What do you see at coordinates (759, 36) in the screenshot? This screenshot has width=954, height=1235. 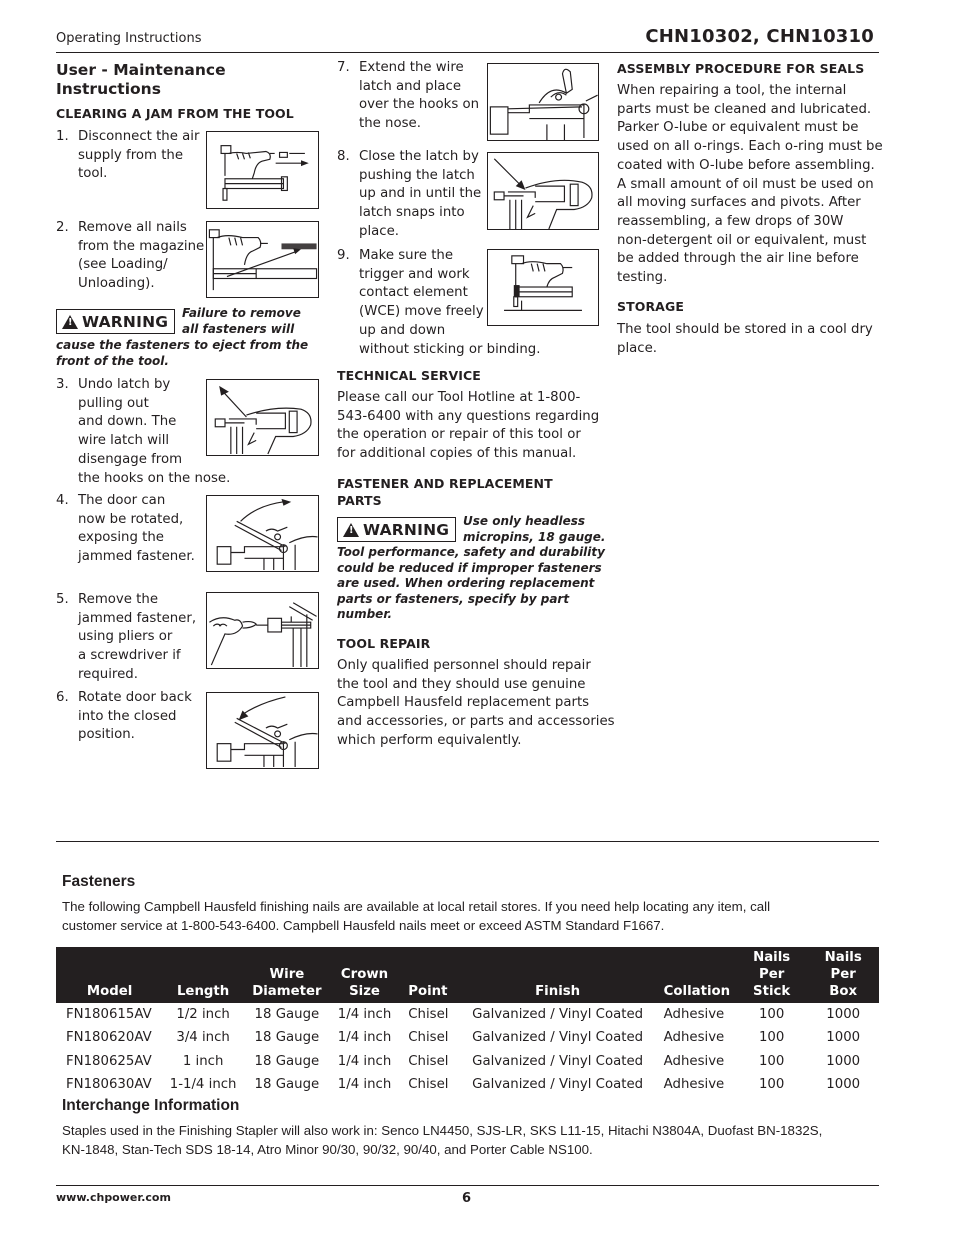 I see `header-model-numbers: CHN10302, CHN10310` at bounding box center [759, 36].